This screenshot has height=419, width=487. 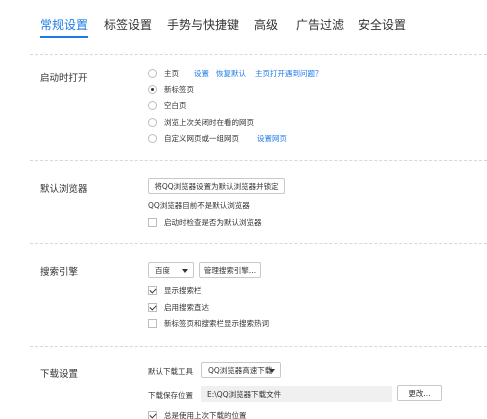 I want to click on option-label: 空白页, so click(x=175, y=105).